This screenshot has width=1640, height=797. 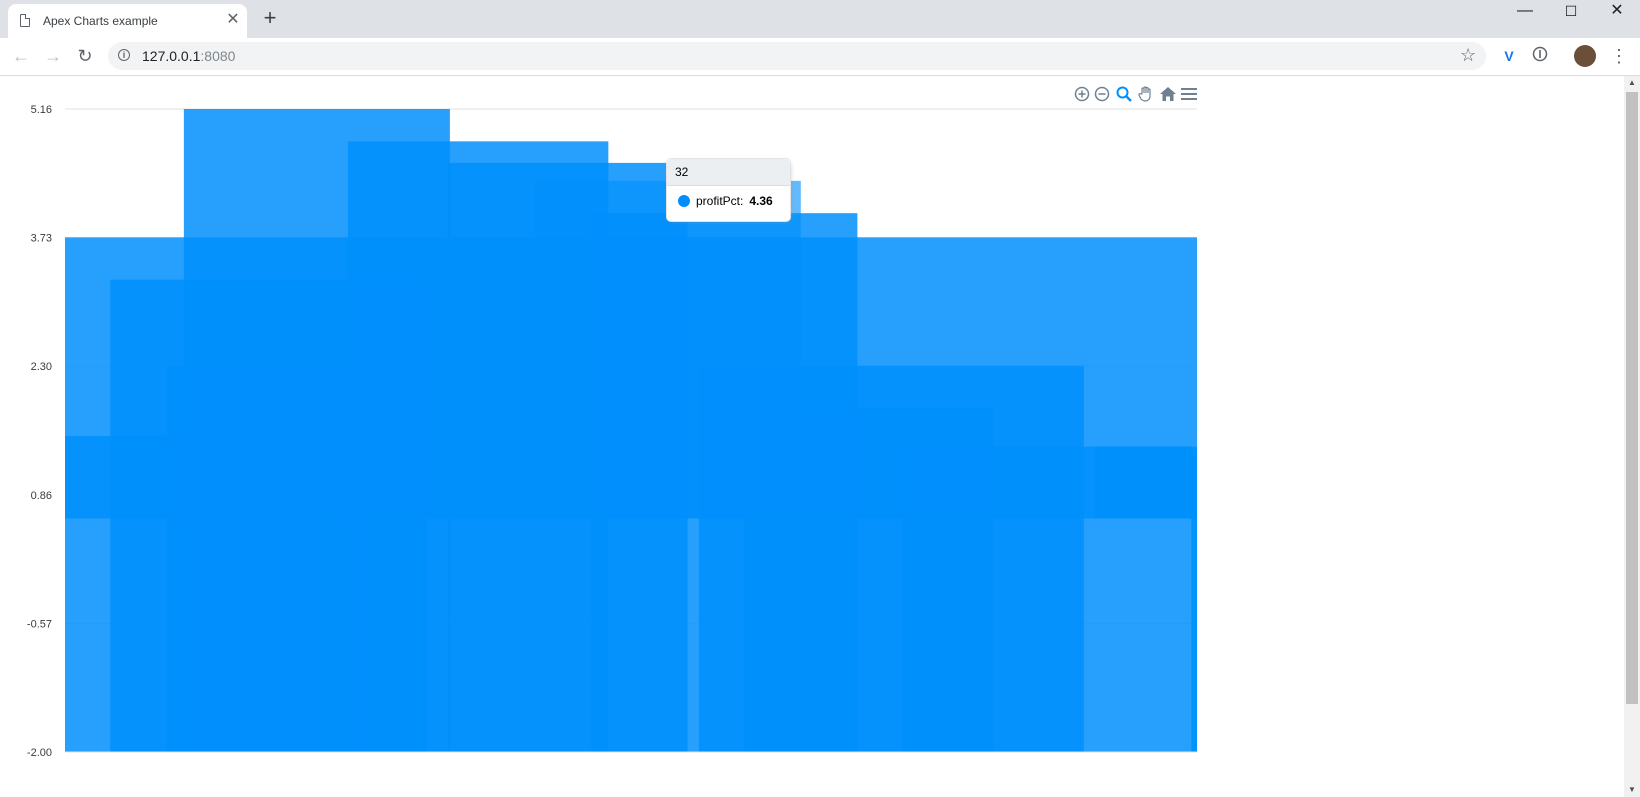 What do you see at coordinates (1509, 56) in the screenshot?
I see `extension-v-icon: V` at bounding box center [1509, 56].